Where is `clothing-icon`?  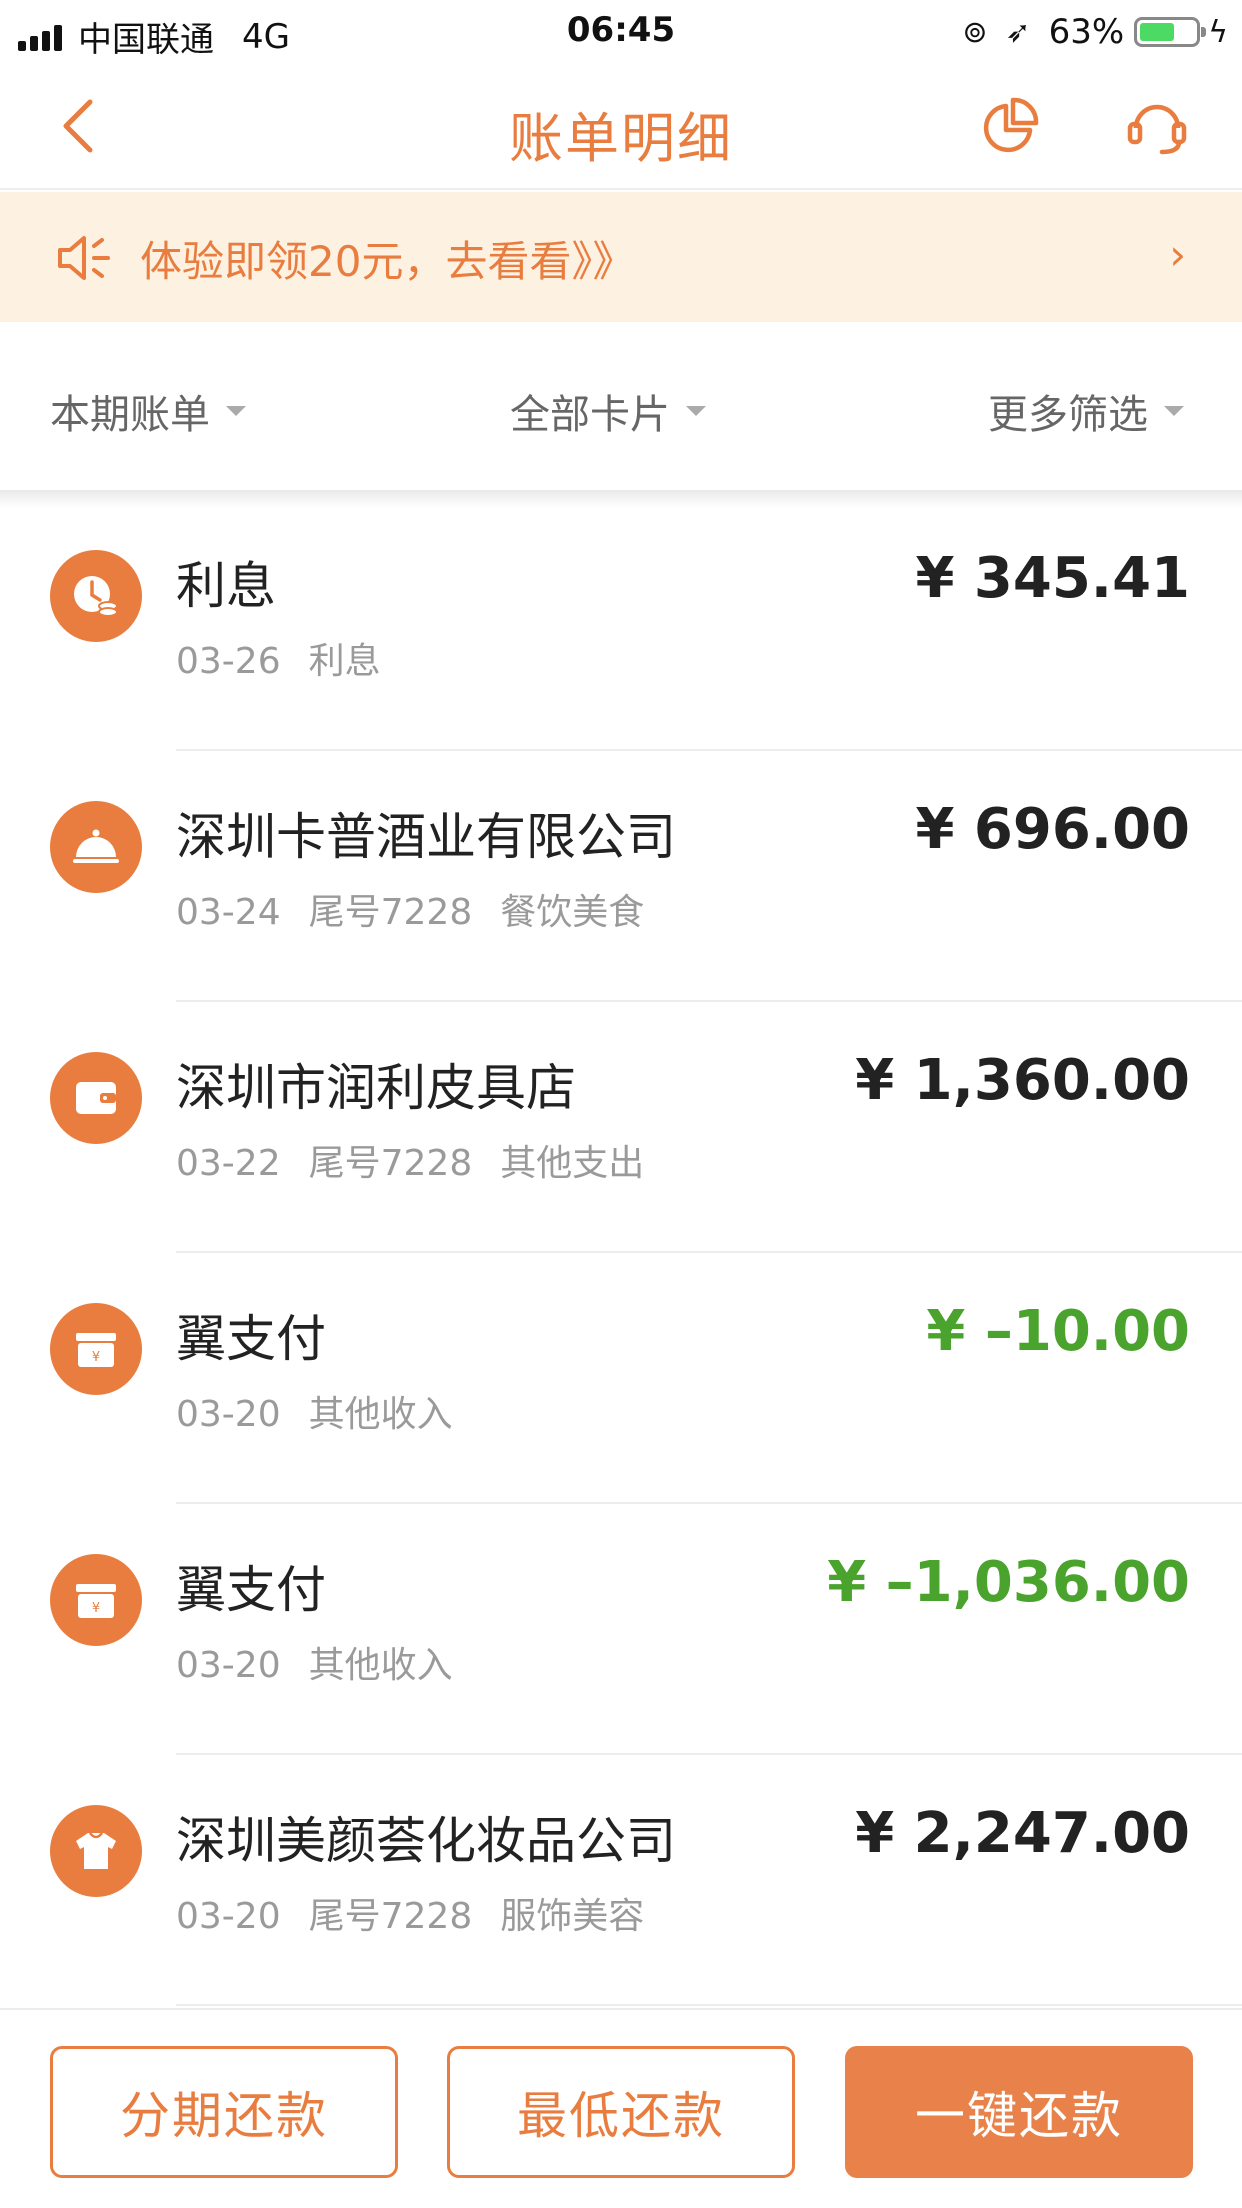 clothing-icon is located at coordinates (96, 1851).